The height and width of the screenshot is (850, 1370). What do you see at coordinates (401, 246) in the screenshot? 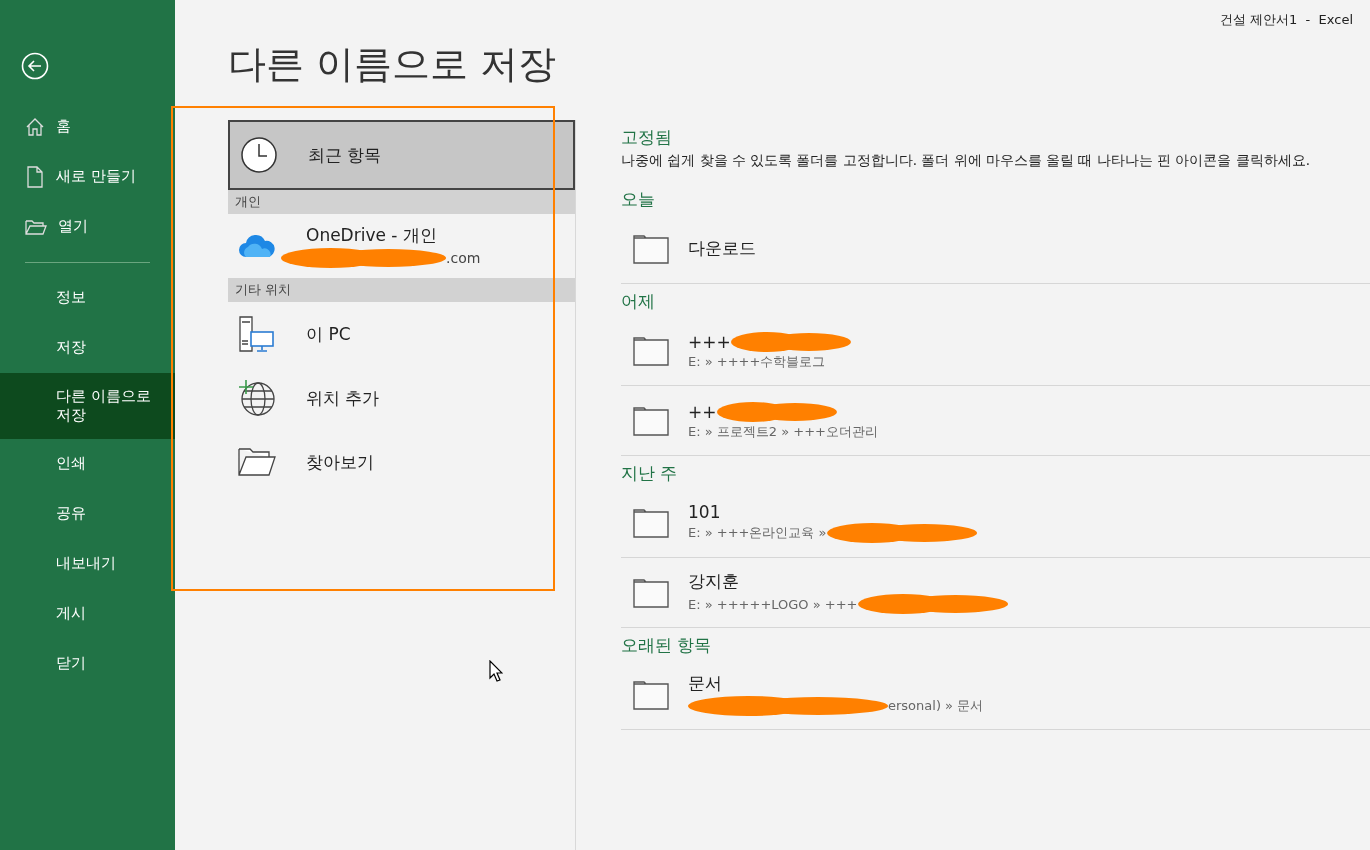
I see `location-item: OneDrive - 개인 .com` at bounding box center [401, 246].